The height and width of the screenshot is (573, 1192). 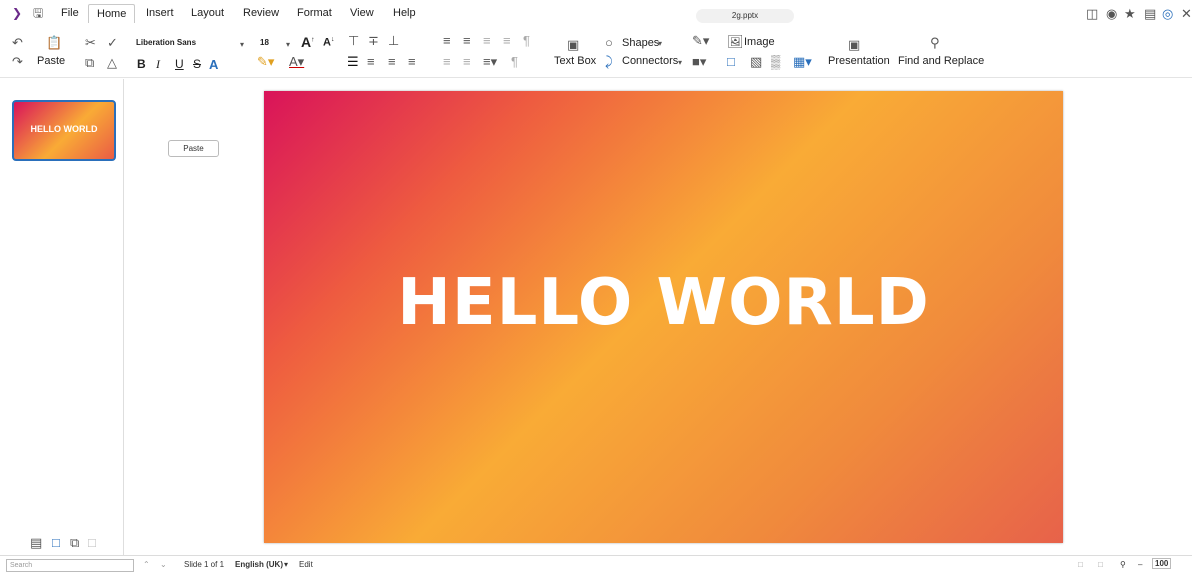 I want to click on connectors-dropdown-icon: ▾, so click(x=680, y=62).